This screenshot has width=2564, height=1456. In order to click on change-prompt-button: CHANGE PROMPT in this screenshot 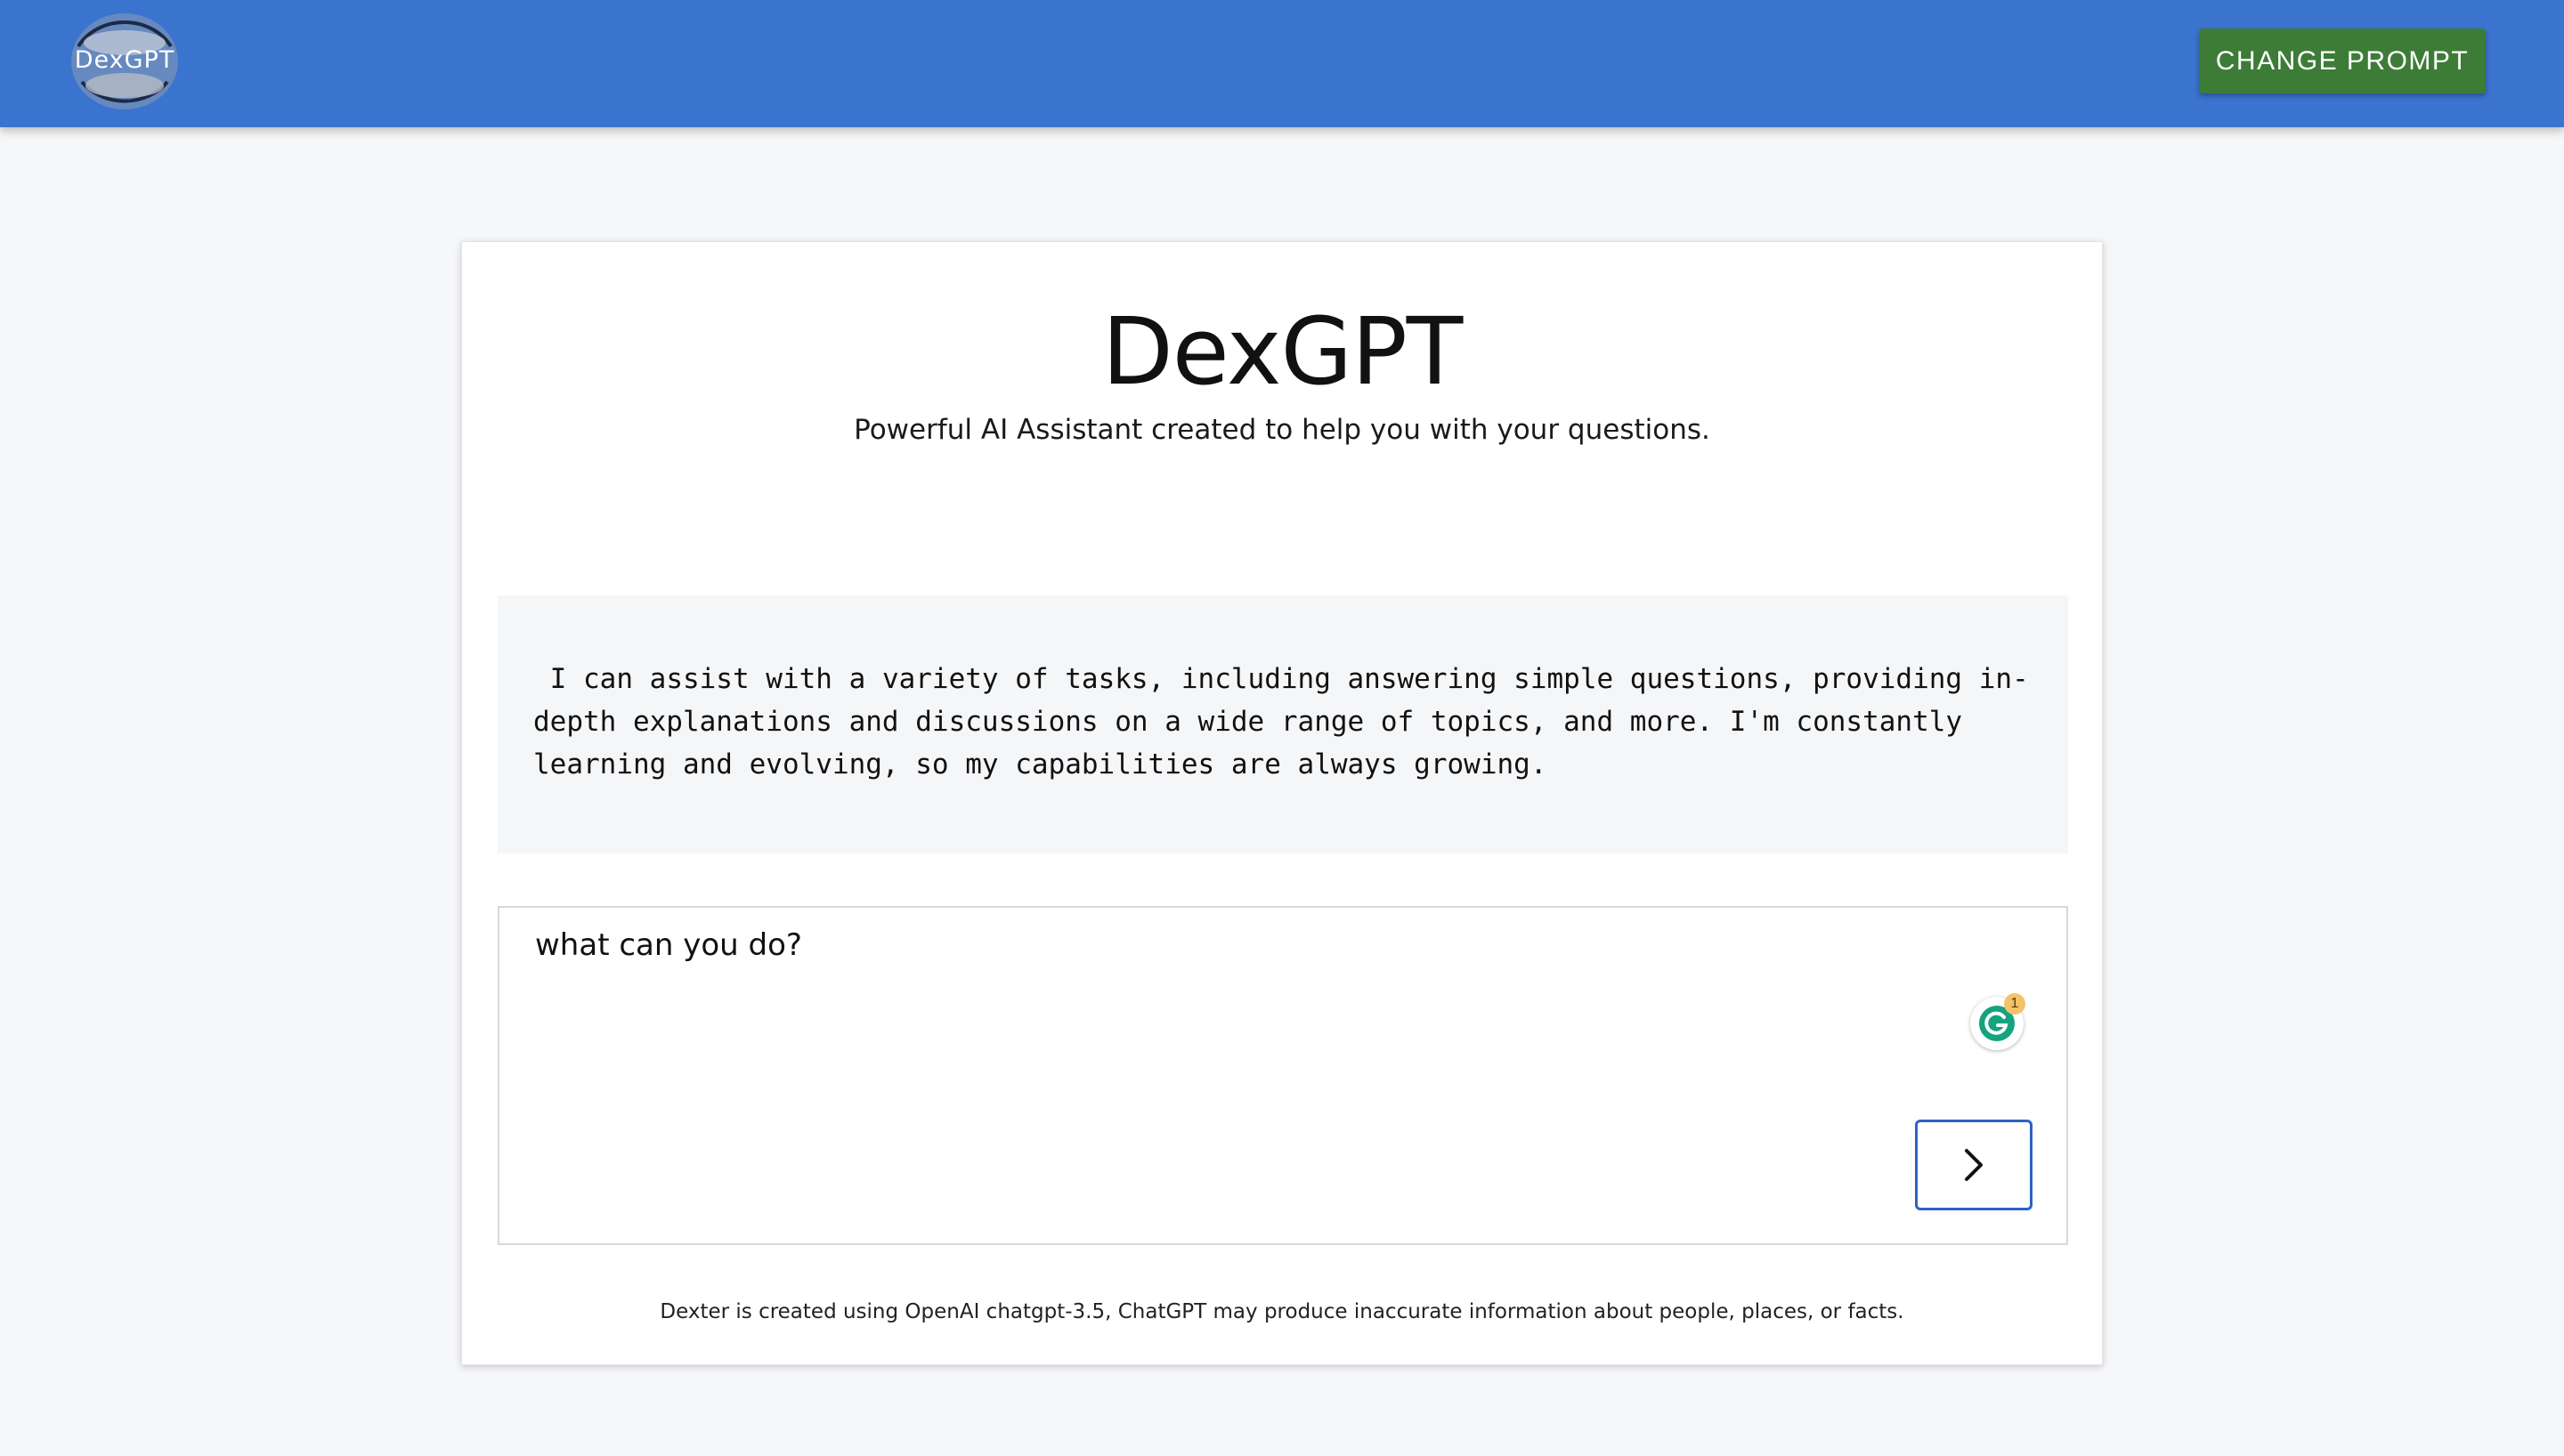, I will do `click(2342, 60)`.